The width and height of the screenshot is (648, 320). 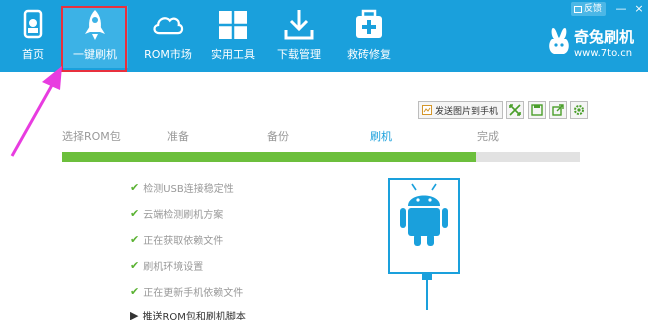 I want to click on nav-item-brick-repair: 救砖修复, so click(x=369, y=37).